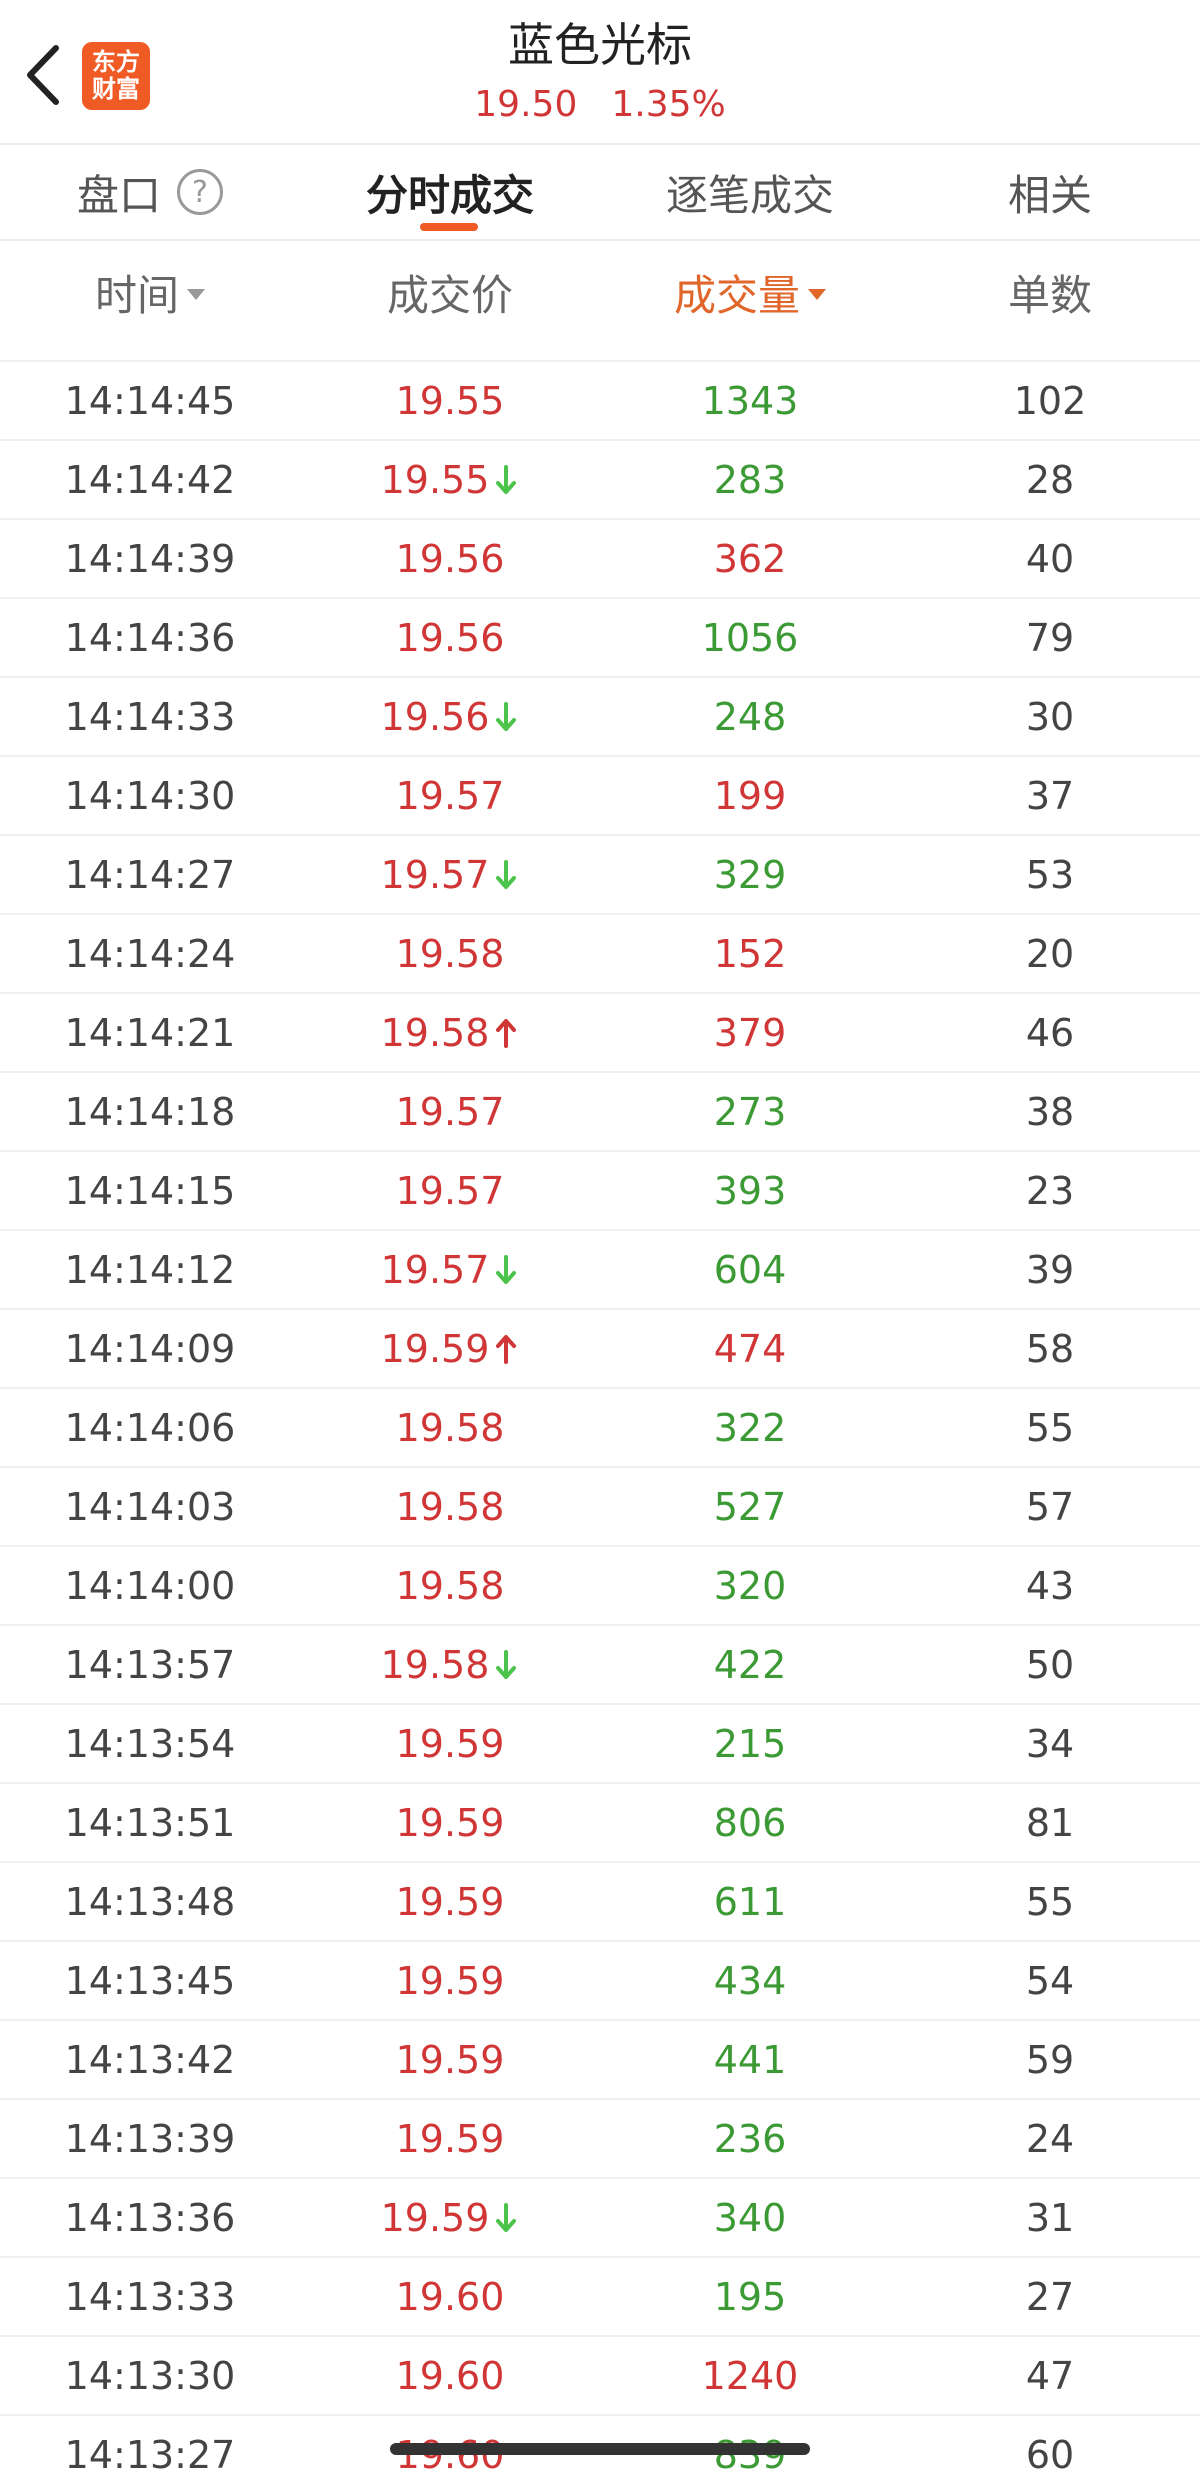  Describe the element at coordinates (750, 1664) in the screenshot. I see `trade-volume: 422` at that location.